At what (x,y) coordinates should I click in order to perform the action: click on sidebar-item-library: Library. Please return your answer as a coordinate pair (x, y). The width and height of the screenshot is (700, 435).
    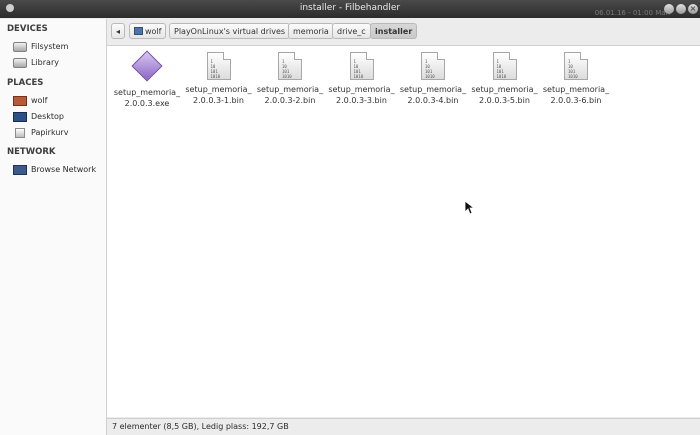
    Looking at the image, I should click on (59, 63).